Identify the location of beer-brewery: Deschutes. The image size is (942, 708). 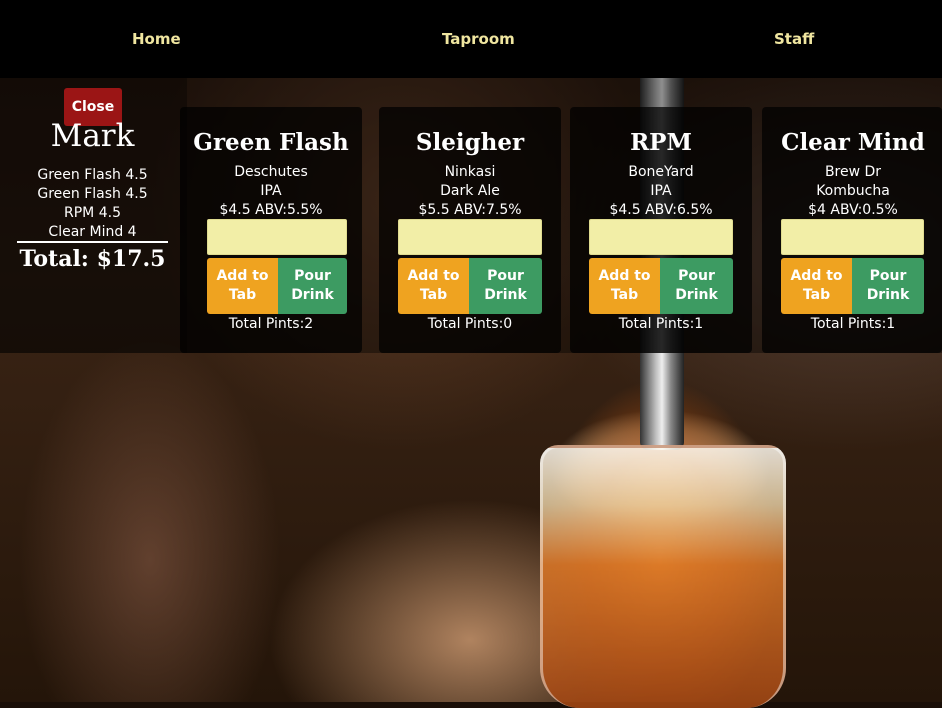
(271, 172).